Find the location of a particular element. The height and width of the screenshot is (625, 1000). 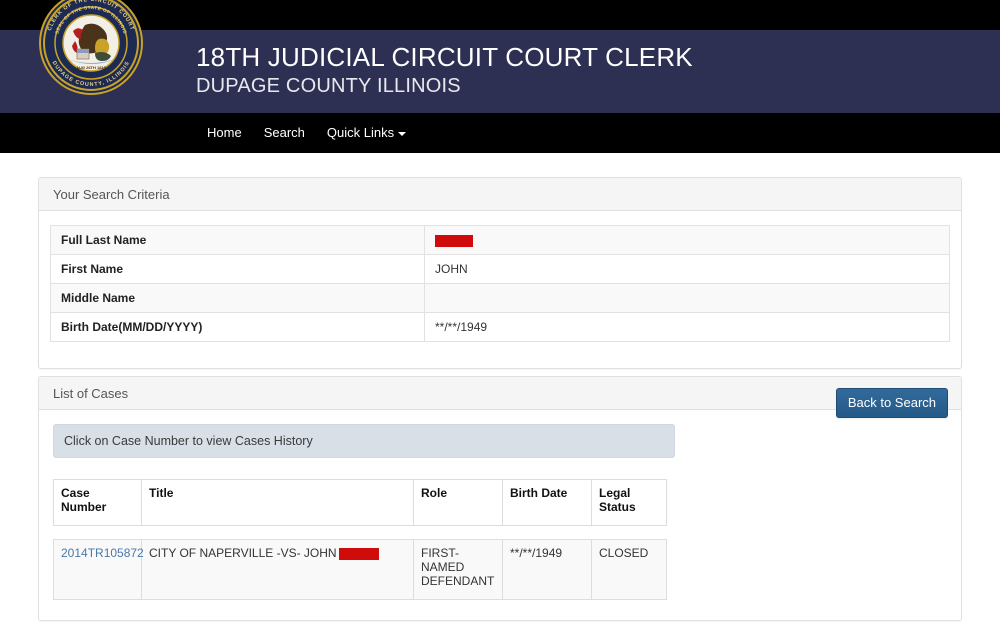

table-spacer-row is located at coordinates (360, 532).